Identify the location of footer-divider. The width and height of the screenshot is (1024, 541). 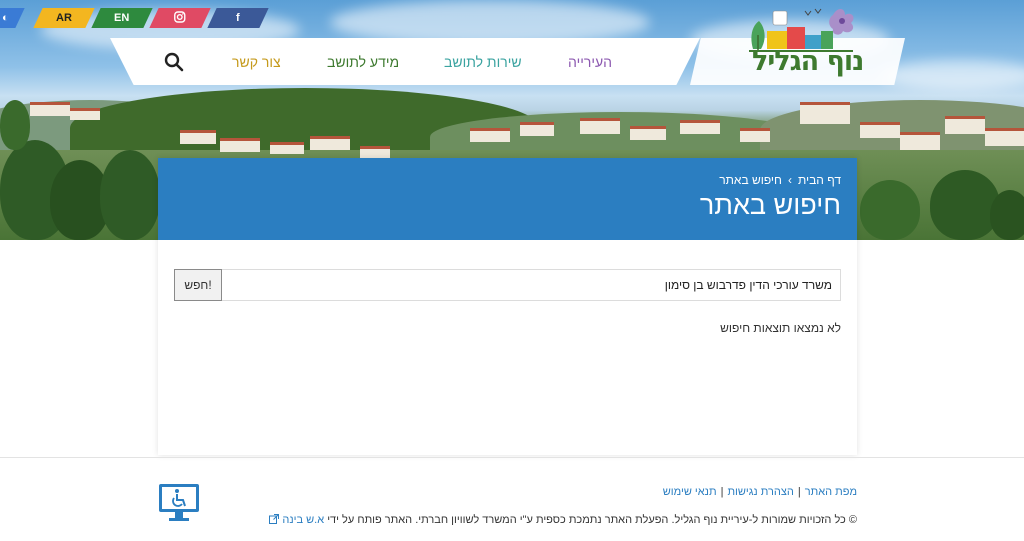
(512, 457).